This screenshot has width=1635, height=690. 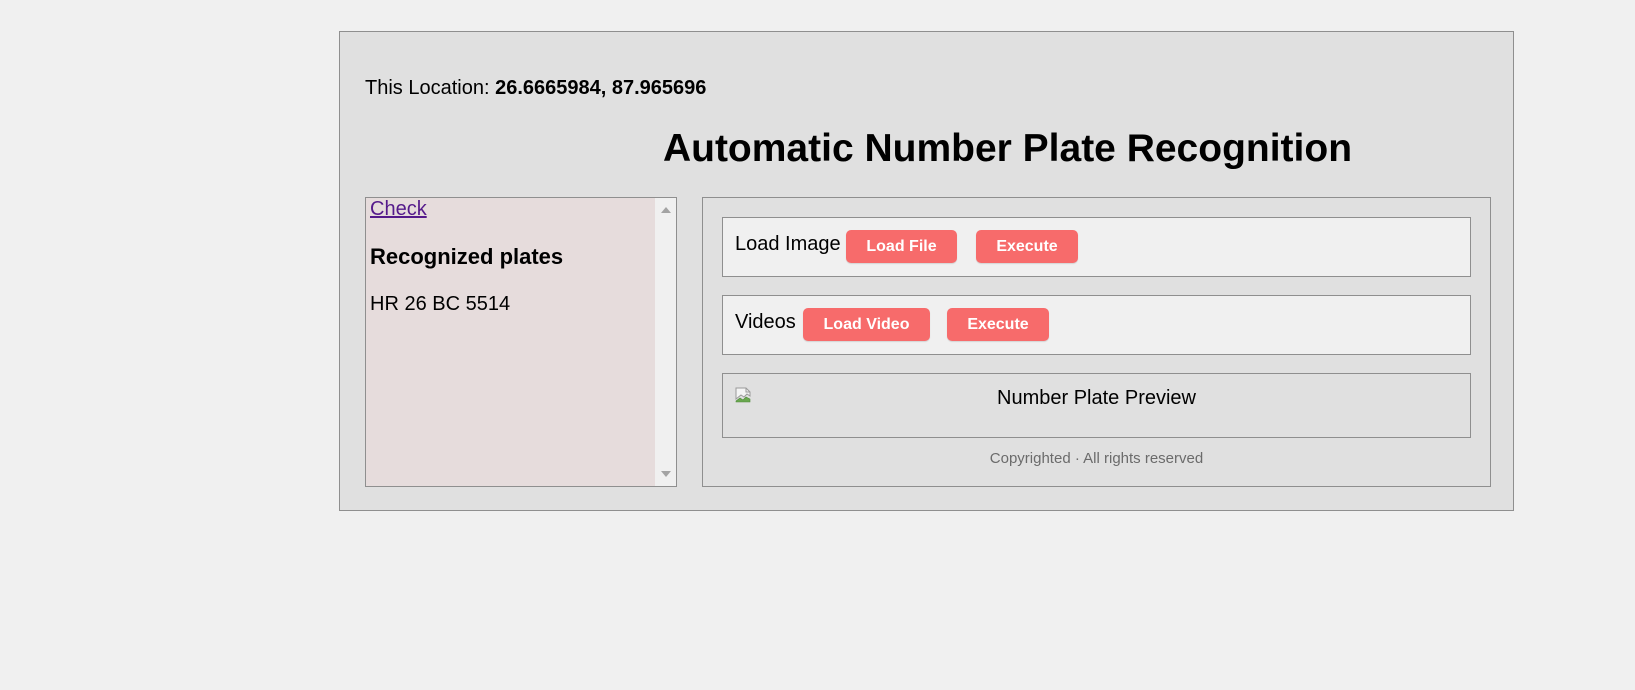 I want to click on page-title: Automatic Number Plate Recognition, so click(x=1007, y=148).